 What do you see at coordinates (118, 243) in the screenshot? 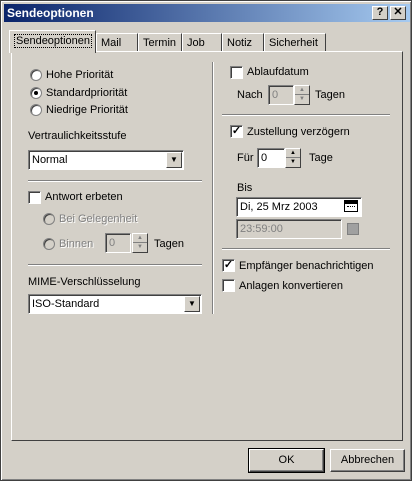
I see `reply-days-input: 0` at bounding box center [118, 243].